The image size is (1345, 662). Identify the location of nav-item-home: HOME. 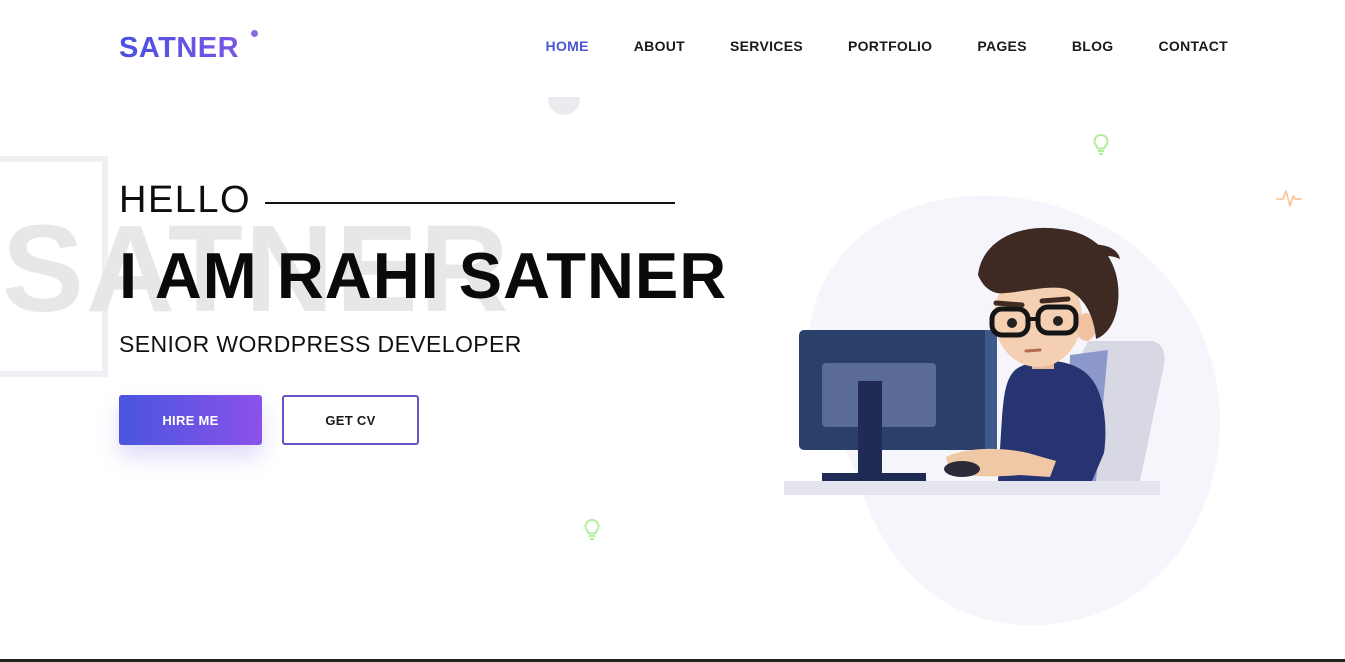
(567, 46).